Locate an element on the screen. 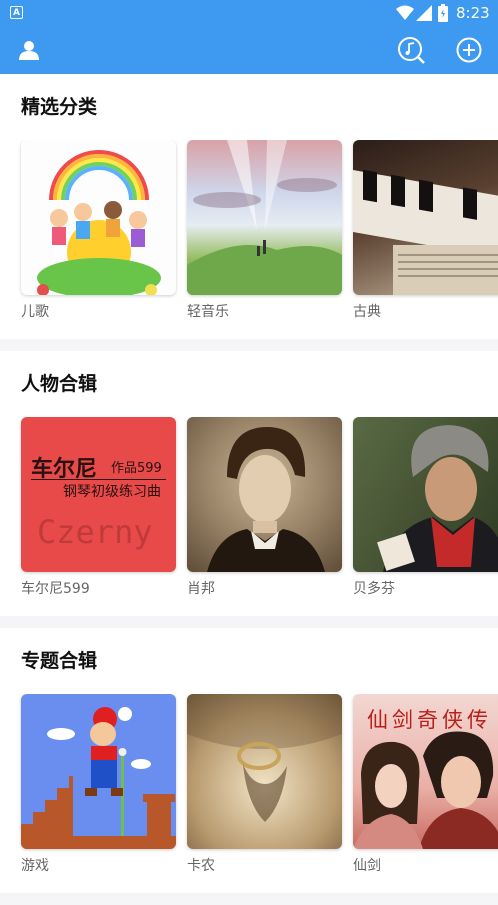  card-beethoven: 贝多芬 is located at coordinates (425, 511).